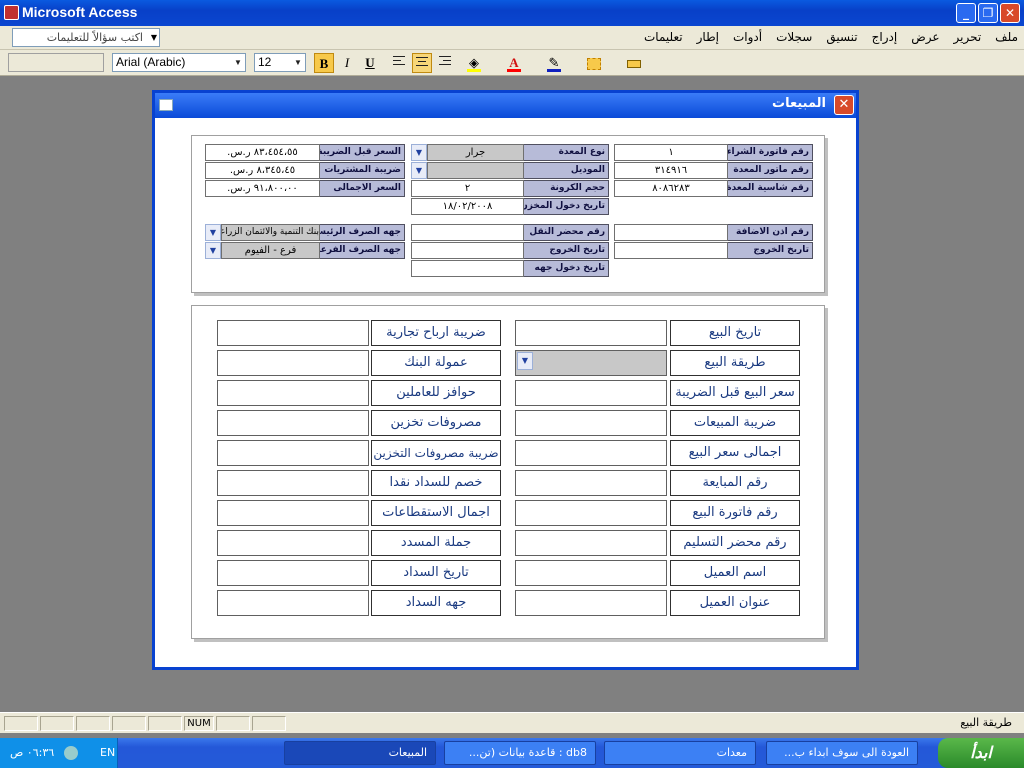 This screenshot has height=768, width=1024. Describe the element at coordinates (1006, 37) in the screenshot. I see `menu-file: ملف` at that location.